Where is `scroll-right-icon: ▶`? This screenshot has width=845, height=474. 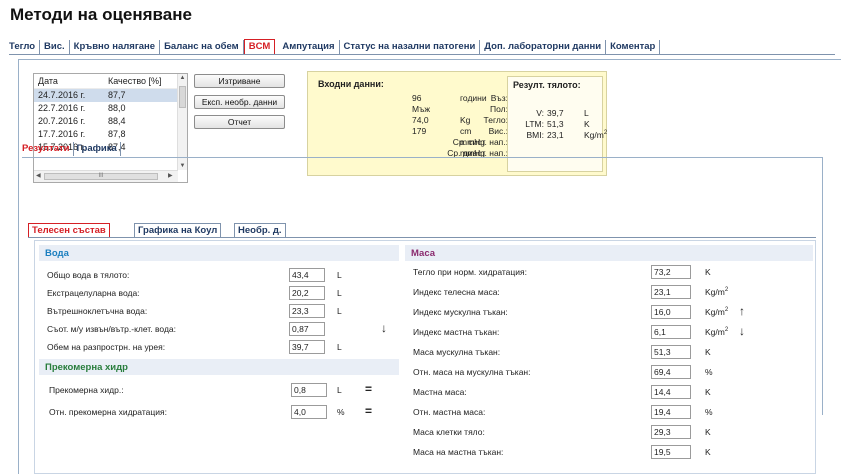 scroll-right-icon: ▶ is located at coordinates (170, 175).